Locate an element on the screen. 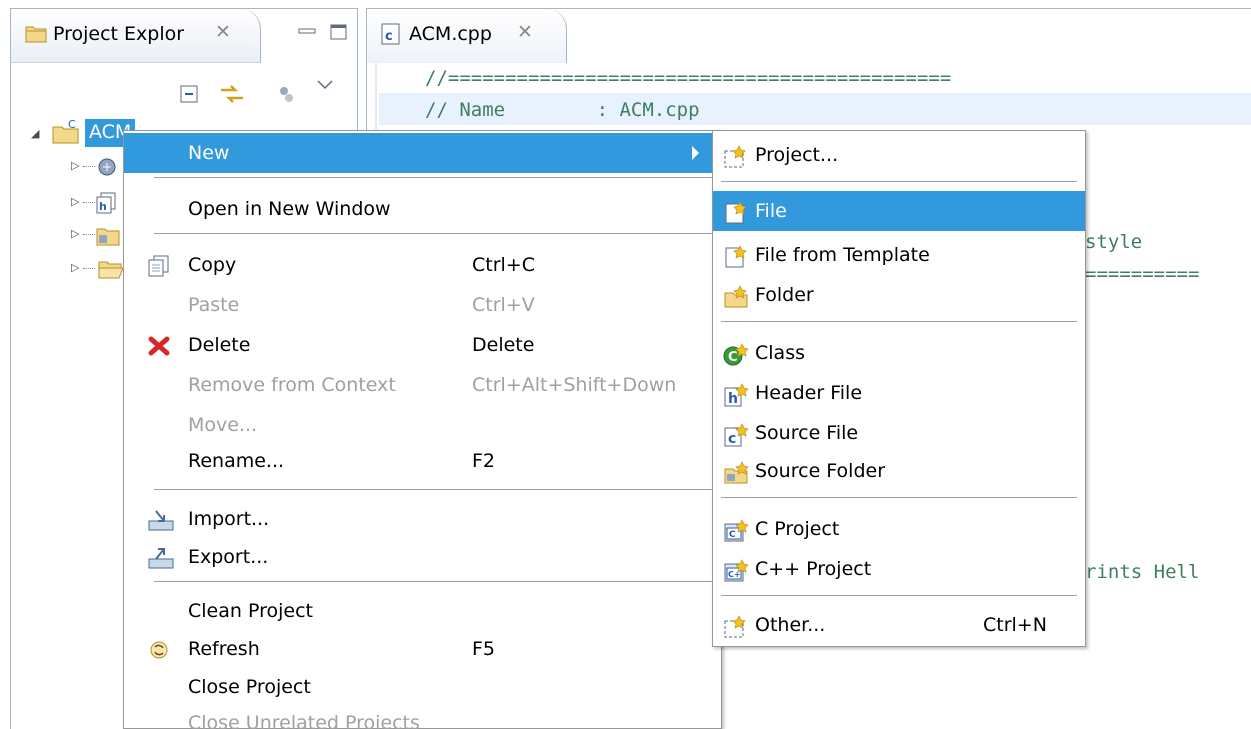  menu-item-open-in-new-window: Open in New Window is located at coordinates (422, 209).